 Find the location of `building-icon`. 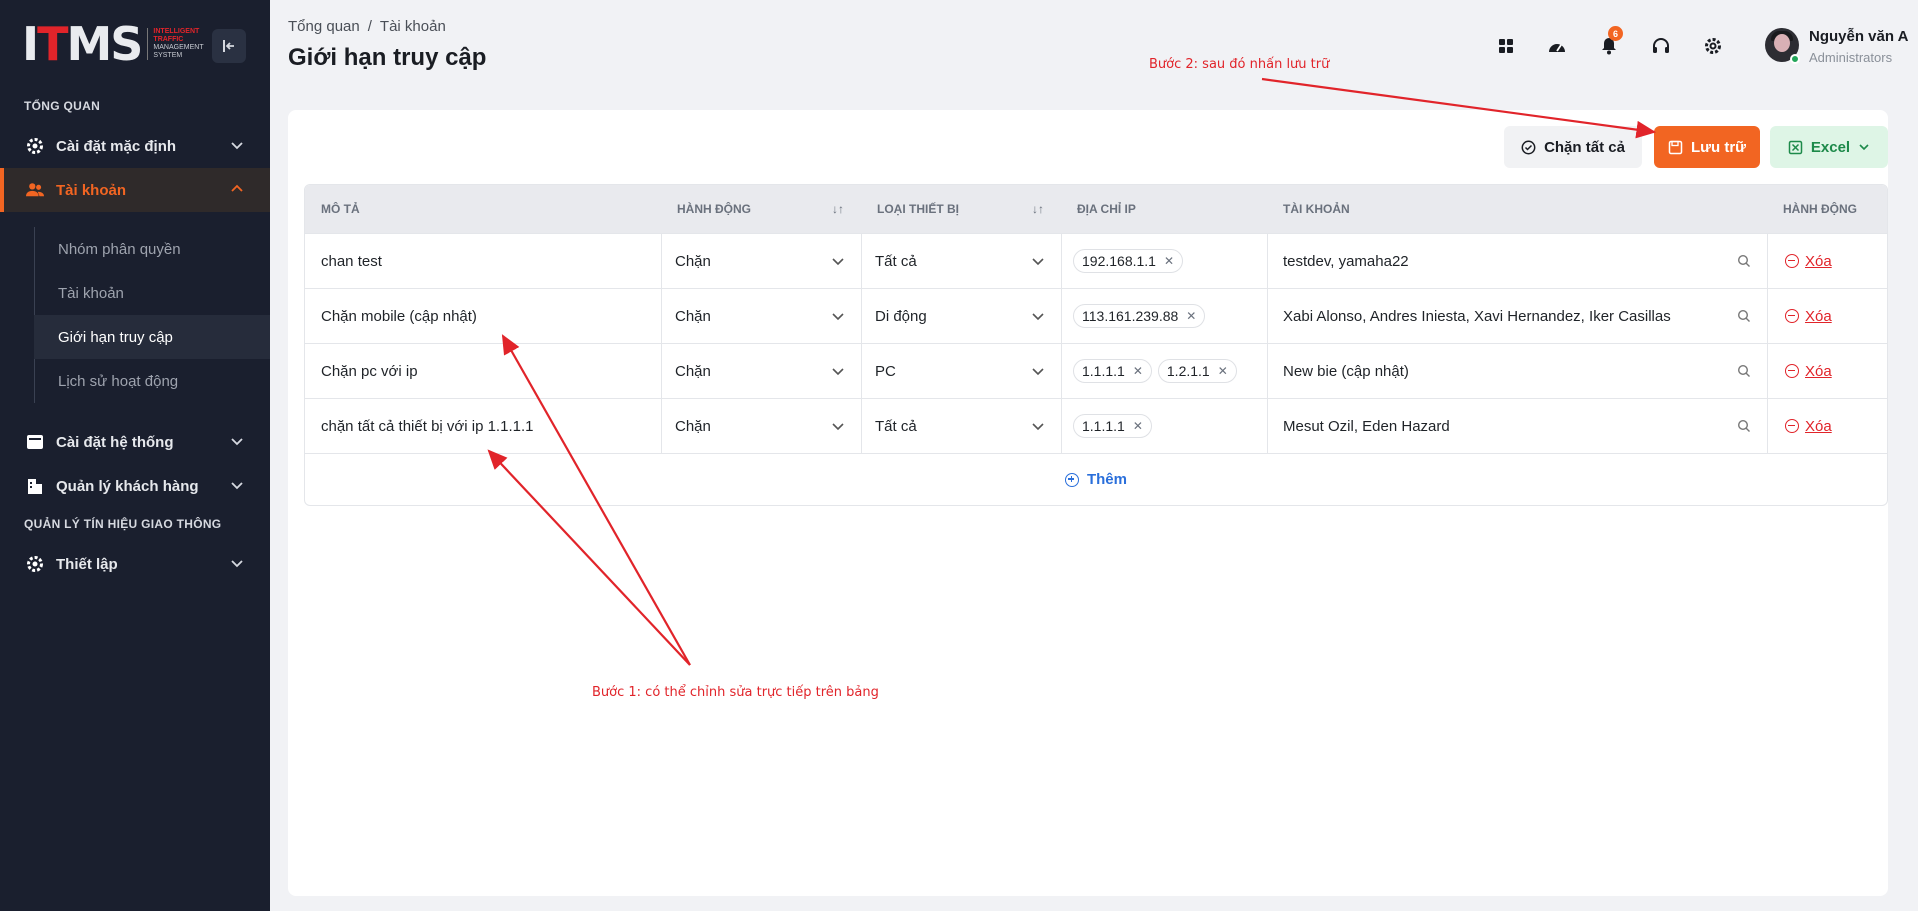

building-icon is located at coordinates (35, 486).